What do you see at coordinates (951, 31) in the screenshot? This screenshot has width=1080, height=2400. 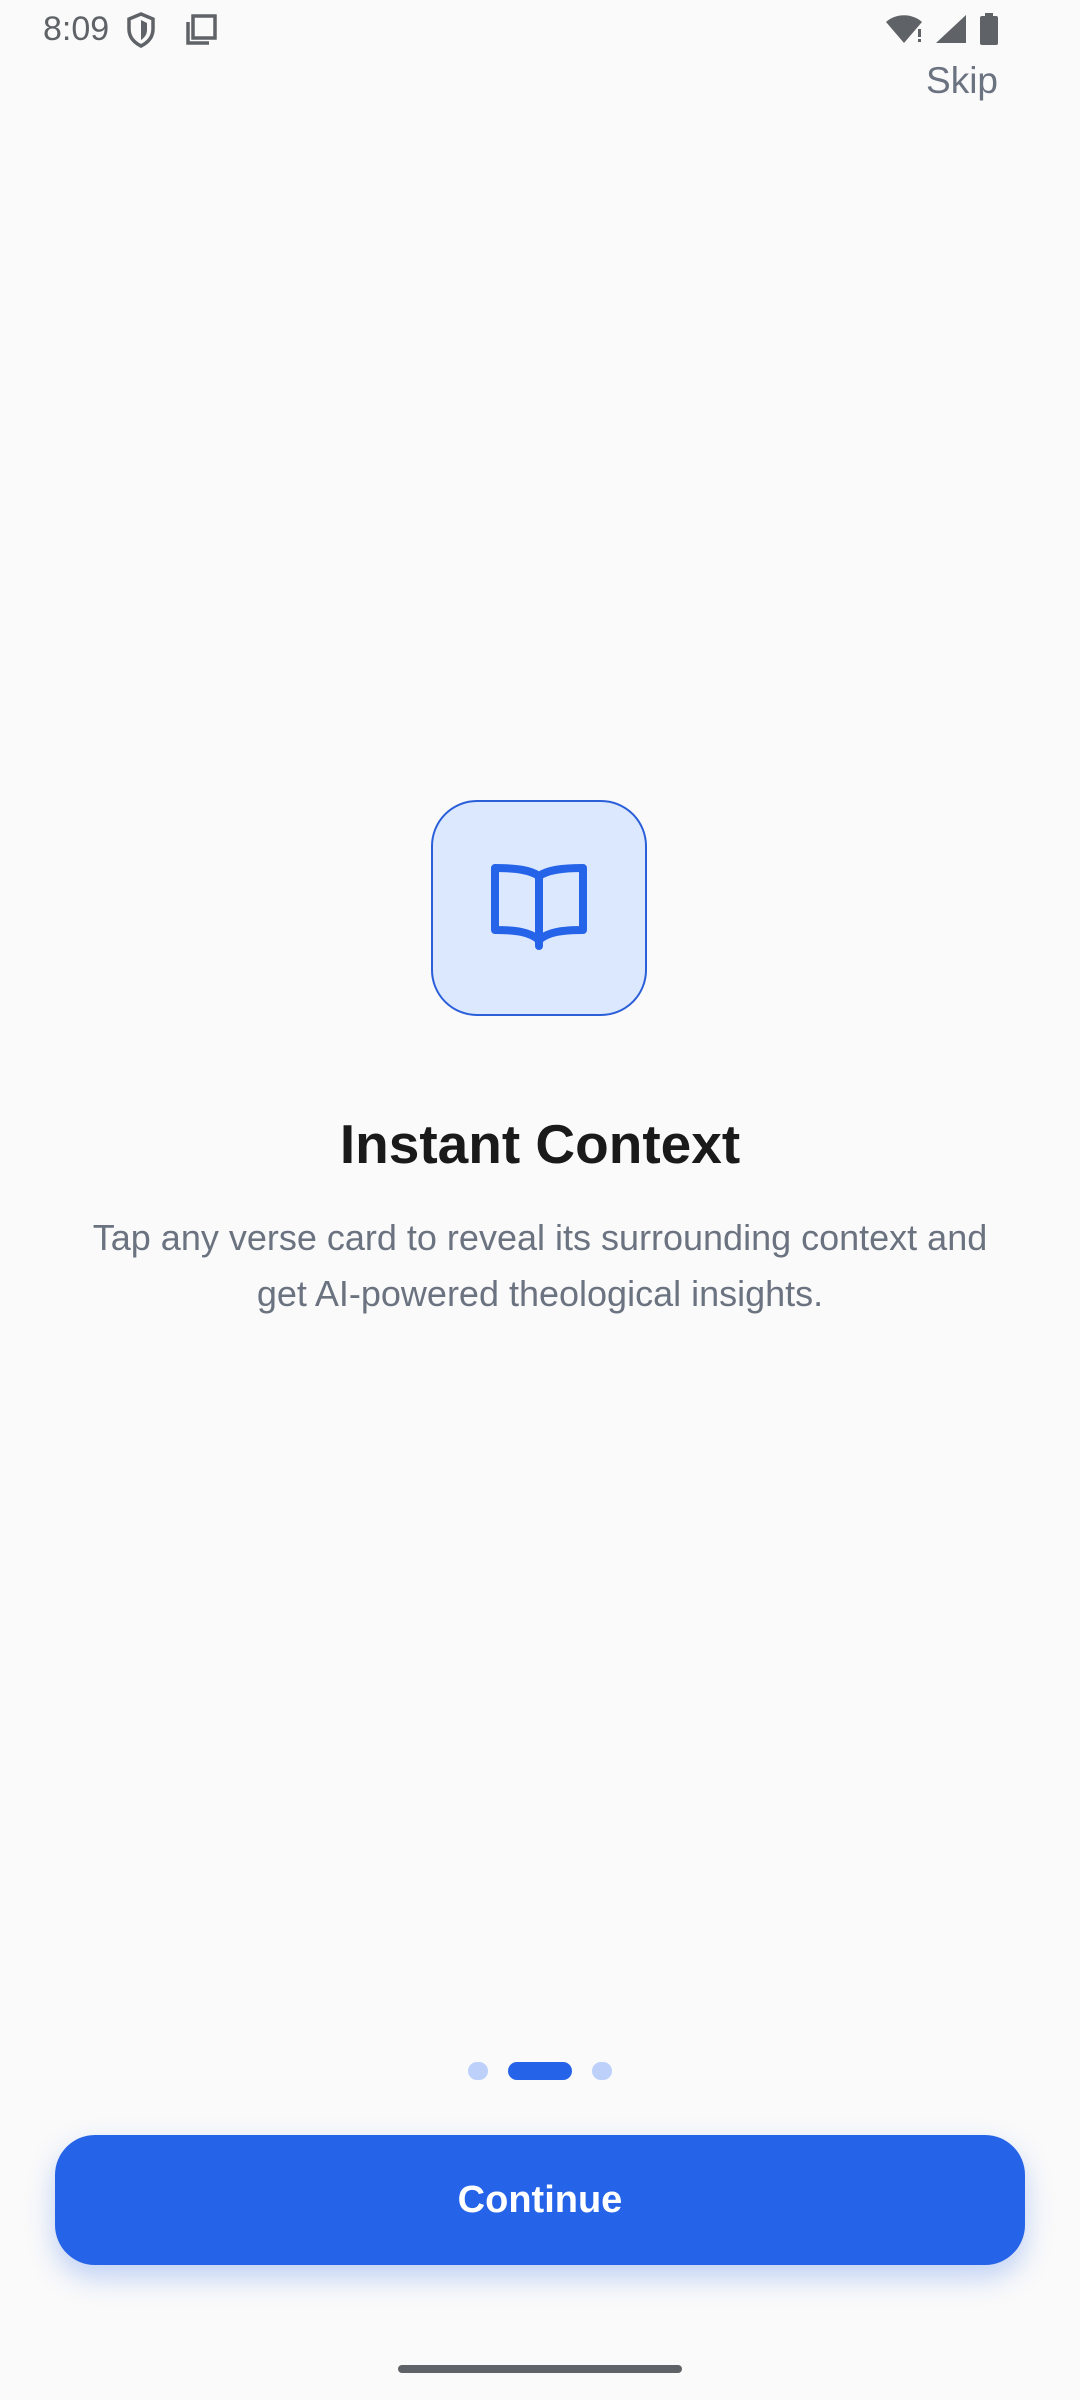 I see `signal-icon` at bounding box center [951, 31].